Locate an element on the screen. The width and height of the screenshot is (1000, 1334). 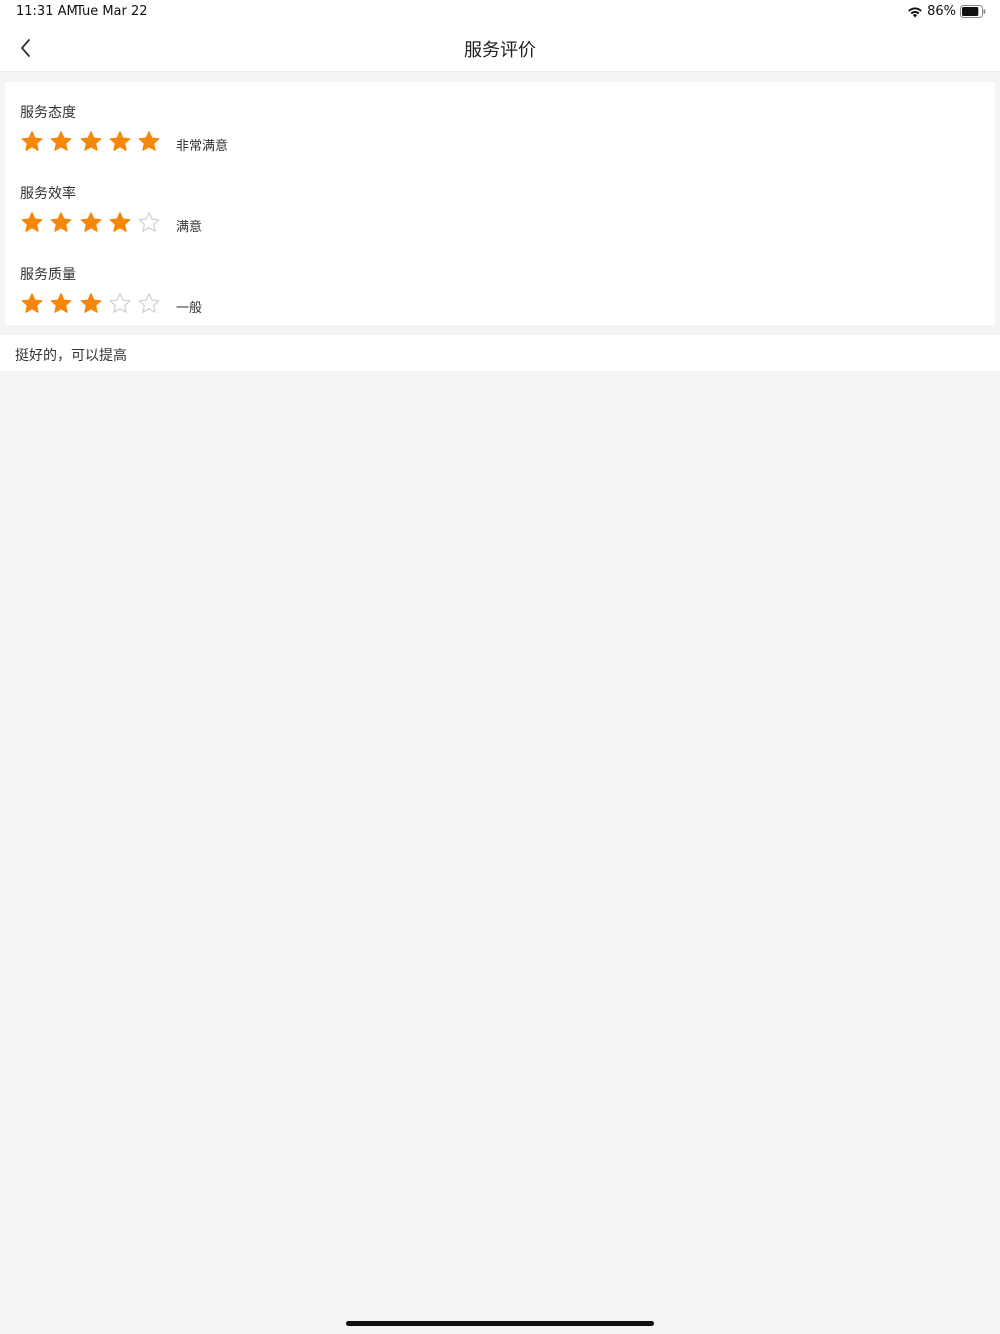
home-indicator is located at coordinates (500, 1323).